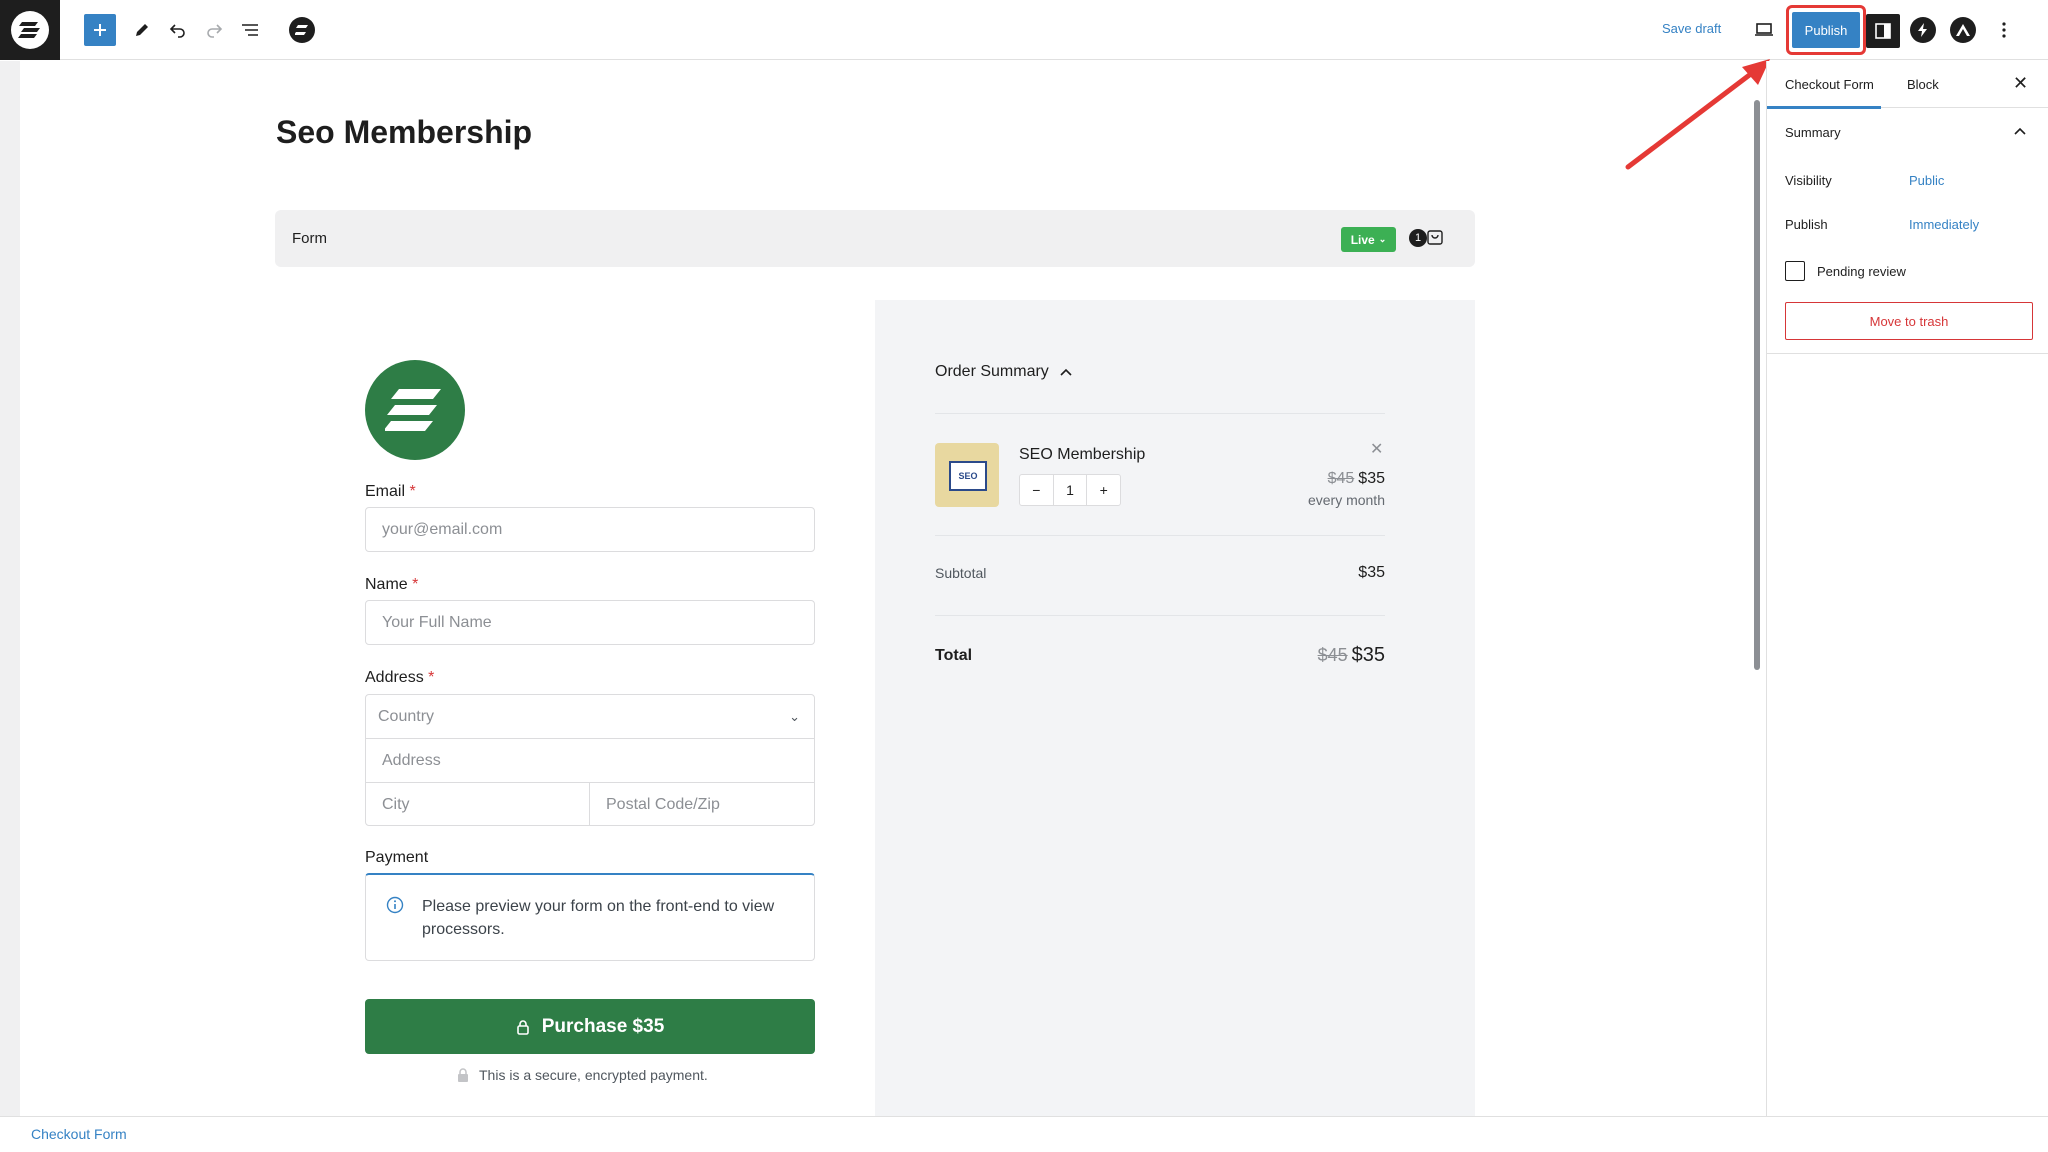 This screenshot has height=1152, width=2048. What do you see at coordinates (1341, 478) in the screenshot?
I see `original-price: $45` at bounding box center [1341, 478].